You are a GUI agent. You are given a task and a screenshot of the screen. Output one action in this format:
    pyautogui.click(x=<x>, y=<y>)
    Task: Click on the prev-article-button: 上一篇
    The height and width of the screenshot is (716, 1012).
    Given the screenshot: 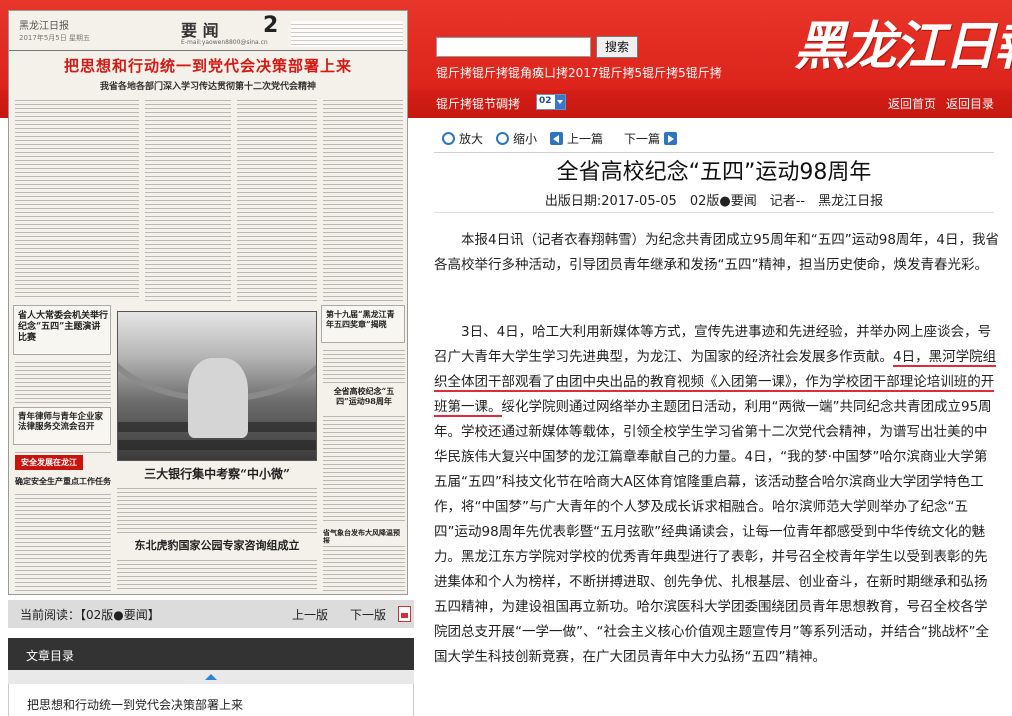 What is the action you would take?
    pyautogui.click(x=576, y=139)
    